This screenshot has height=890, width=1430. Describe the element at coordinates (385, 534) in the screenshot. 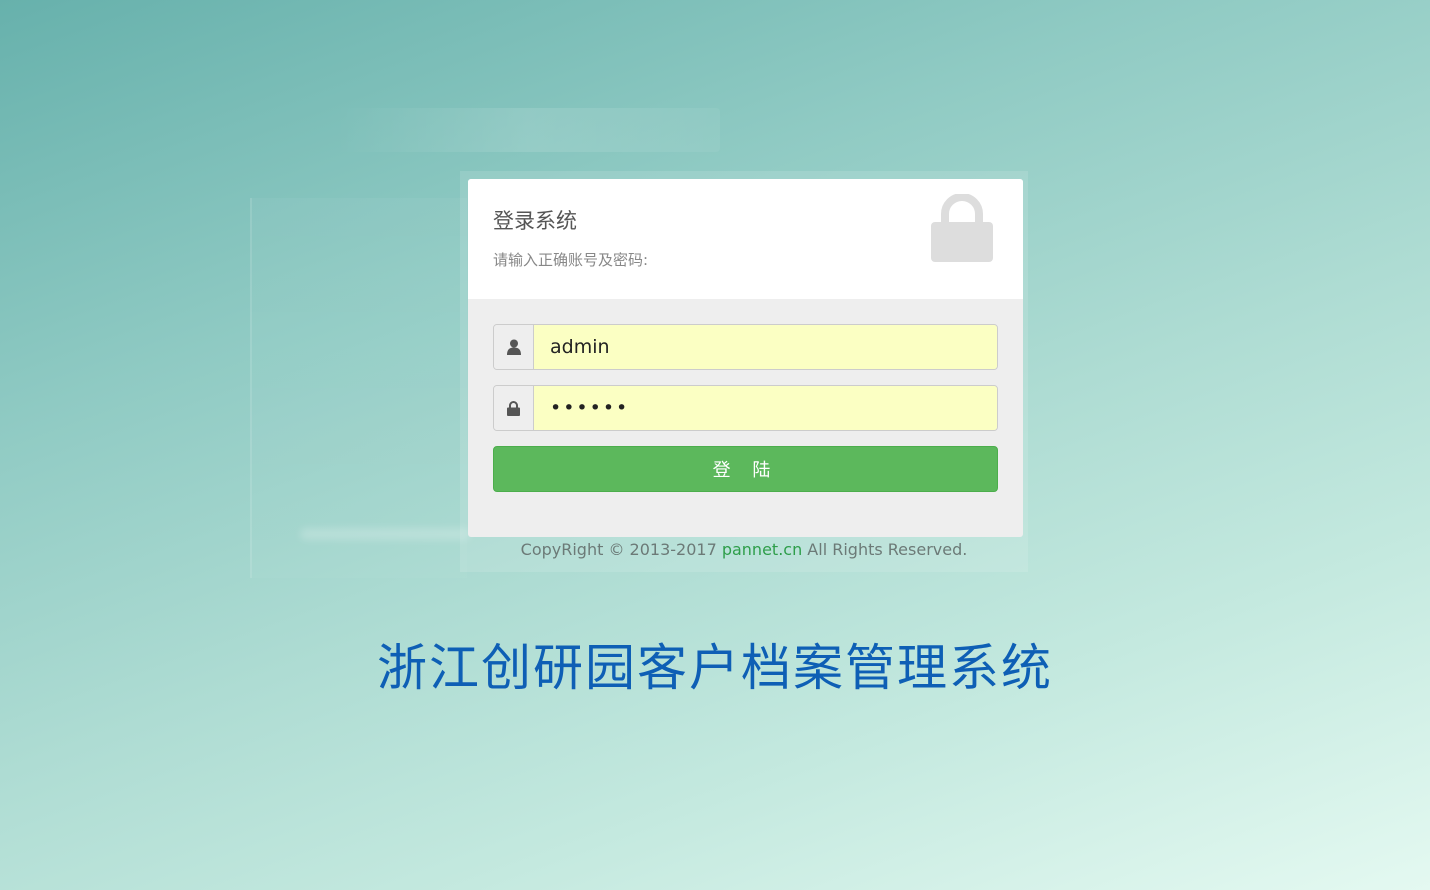

I see `background-light-streak` at that location.